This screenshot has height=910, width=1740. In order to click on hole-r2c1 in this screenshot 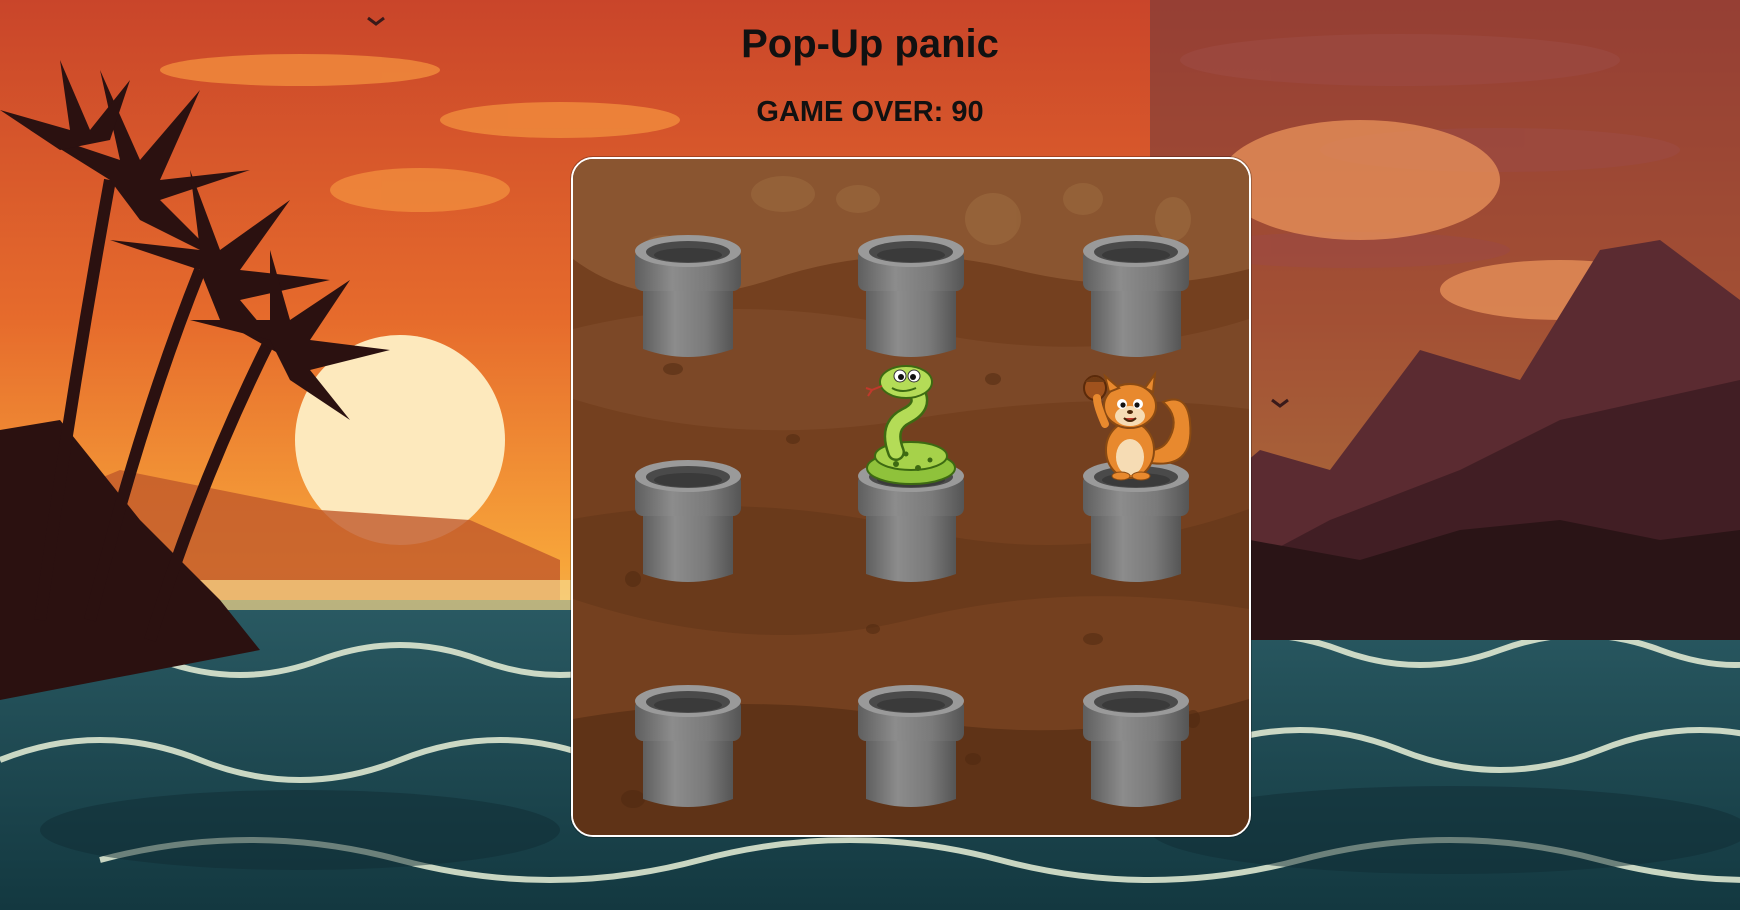, I will do `click(688, 499)`.